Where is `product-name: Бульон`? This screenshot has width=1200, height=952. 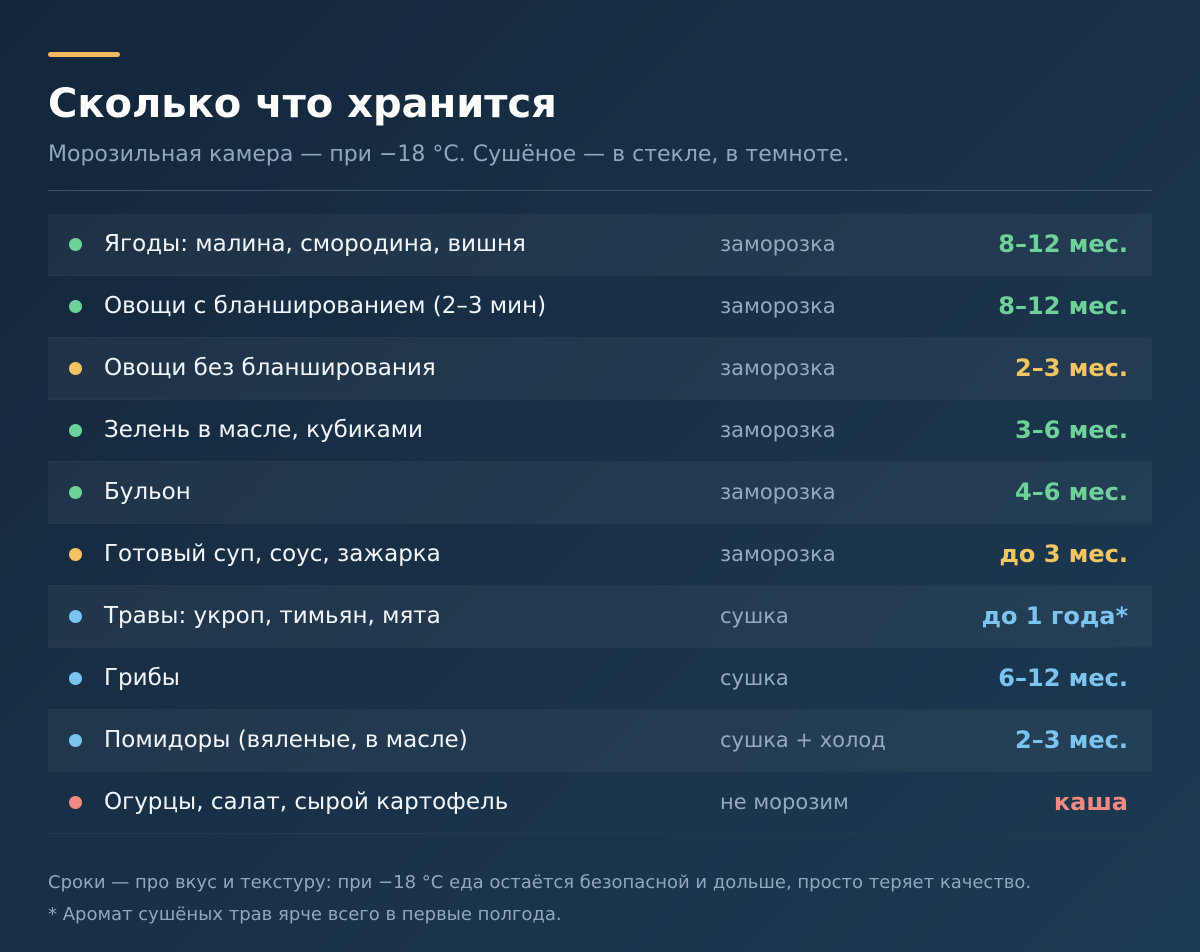 product-name: Бульон is located at coordinates (147, 492).